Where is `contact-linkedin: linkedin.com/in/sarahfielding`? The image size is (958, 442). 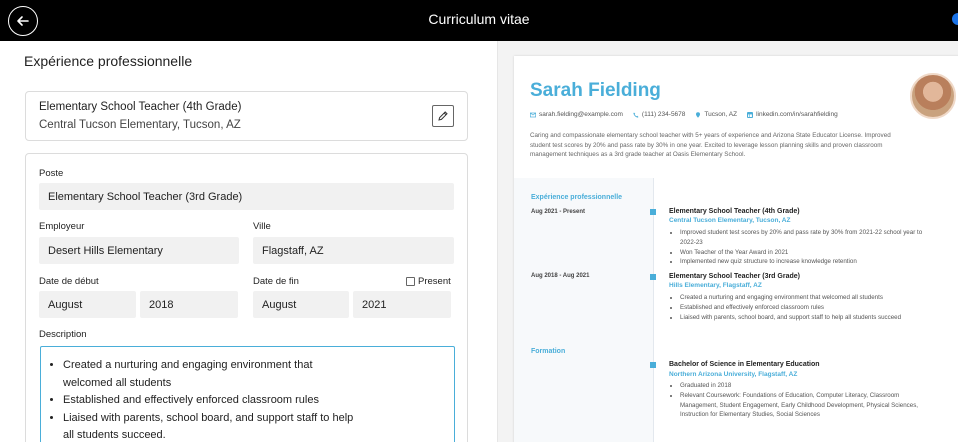 contact-linkedin: linkedin.com/in/sarahfielding is located at coordinates (792, 114).